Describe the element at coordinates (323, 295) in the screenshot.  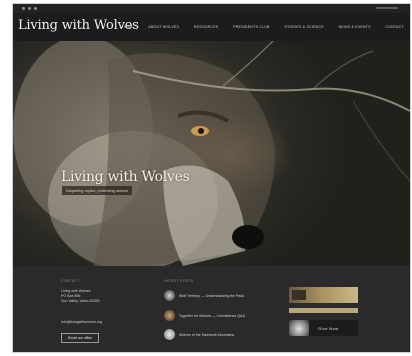
I see `promo-banner` at that location.